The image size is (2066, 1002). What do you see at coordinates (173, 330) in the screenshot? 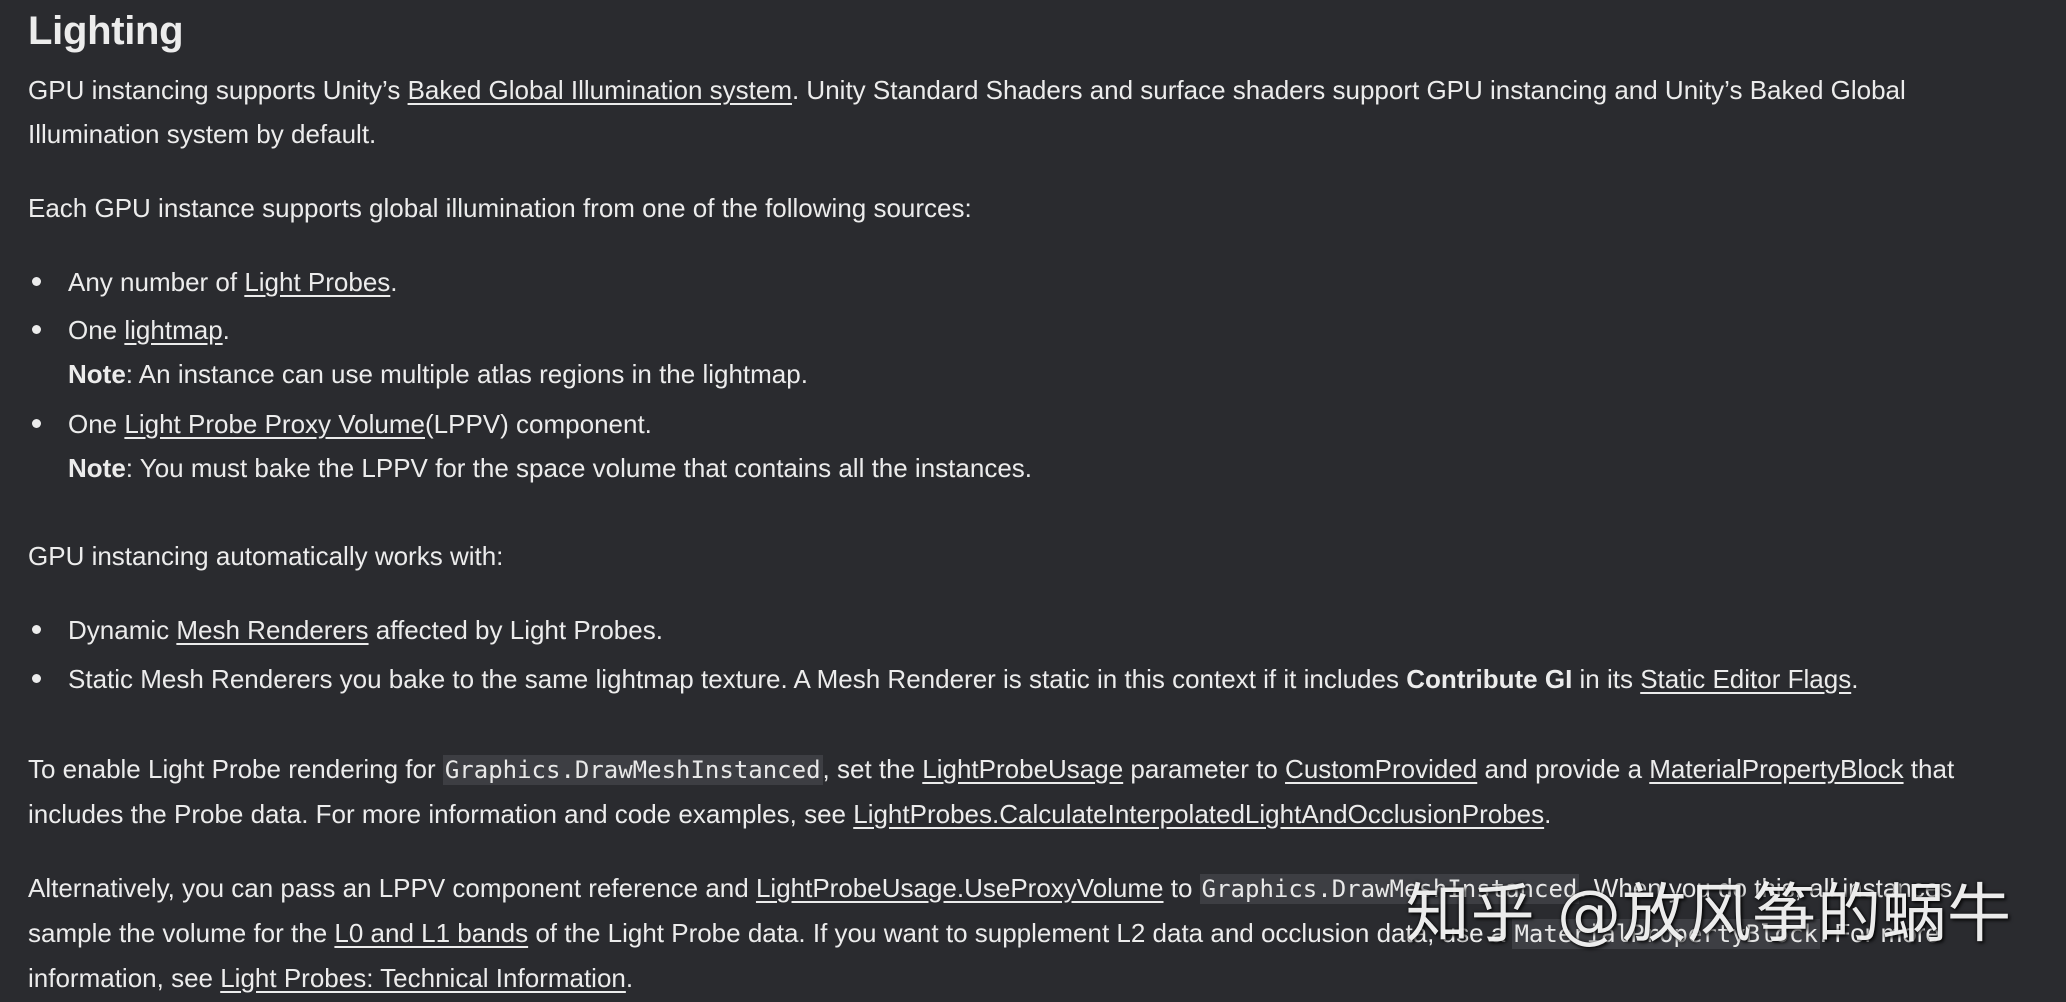
I see `lightmap-link: lightmap` at bounding box center [173, 330].